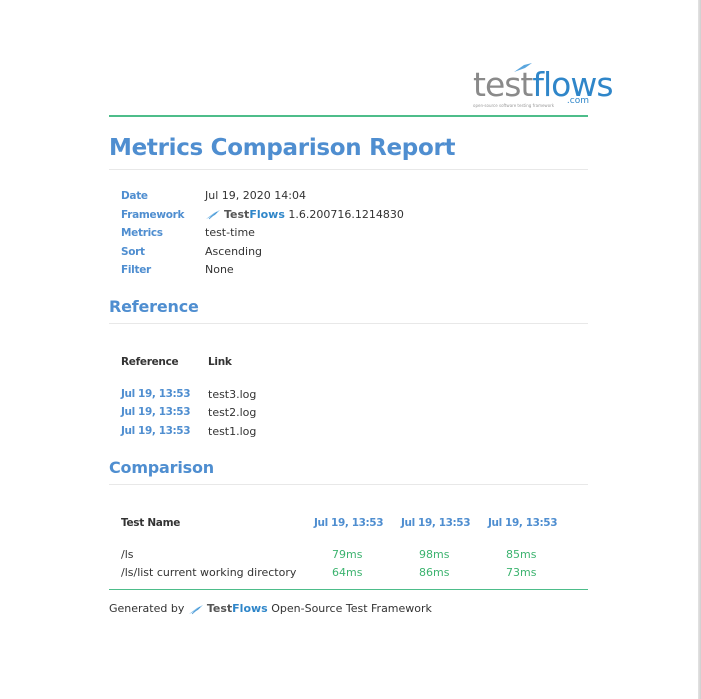  What do you see at coordinates (161, 467) in the screenshot?
I see `comparison-heading: Comparison` at bounding box center [161, 467].